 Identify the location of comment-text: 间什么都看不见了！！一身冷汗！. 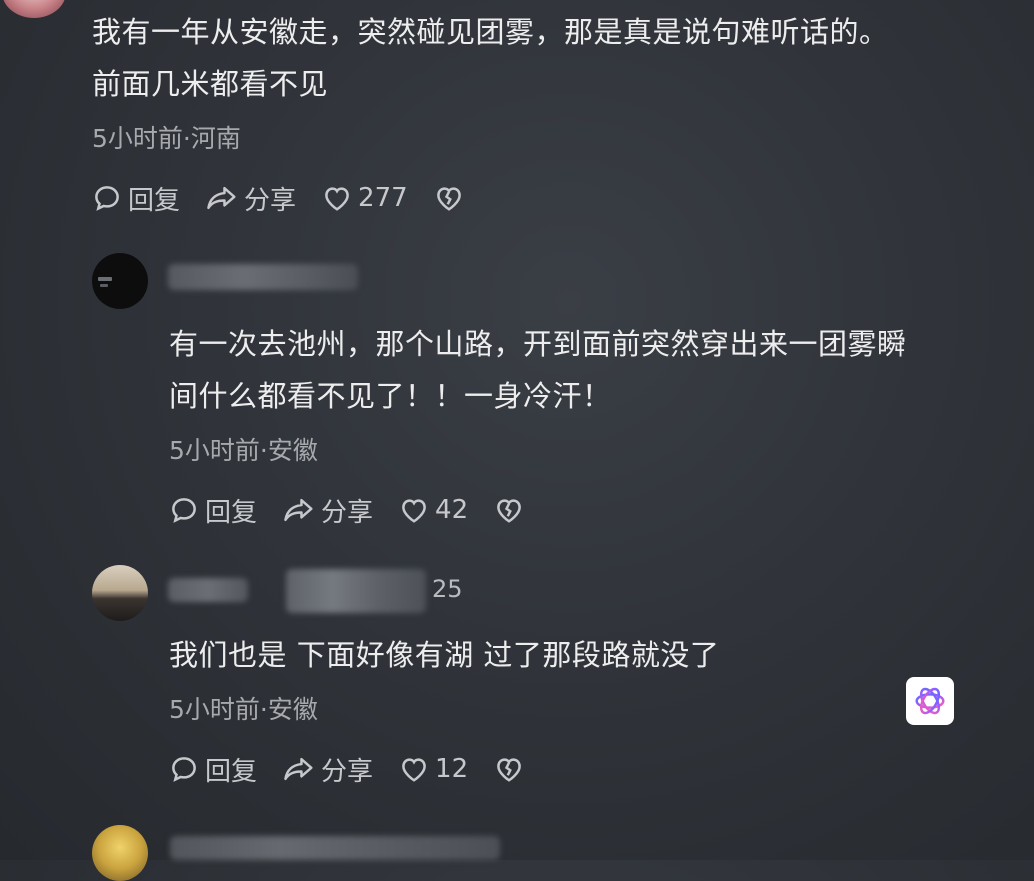
(390, 396).